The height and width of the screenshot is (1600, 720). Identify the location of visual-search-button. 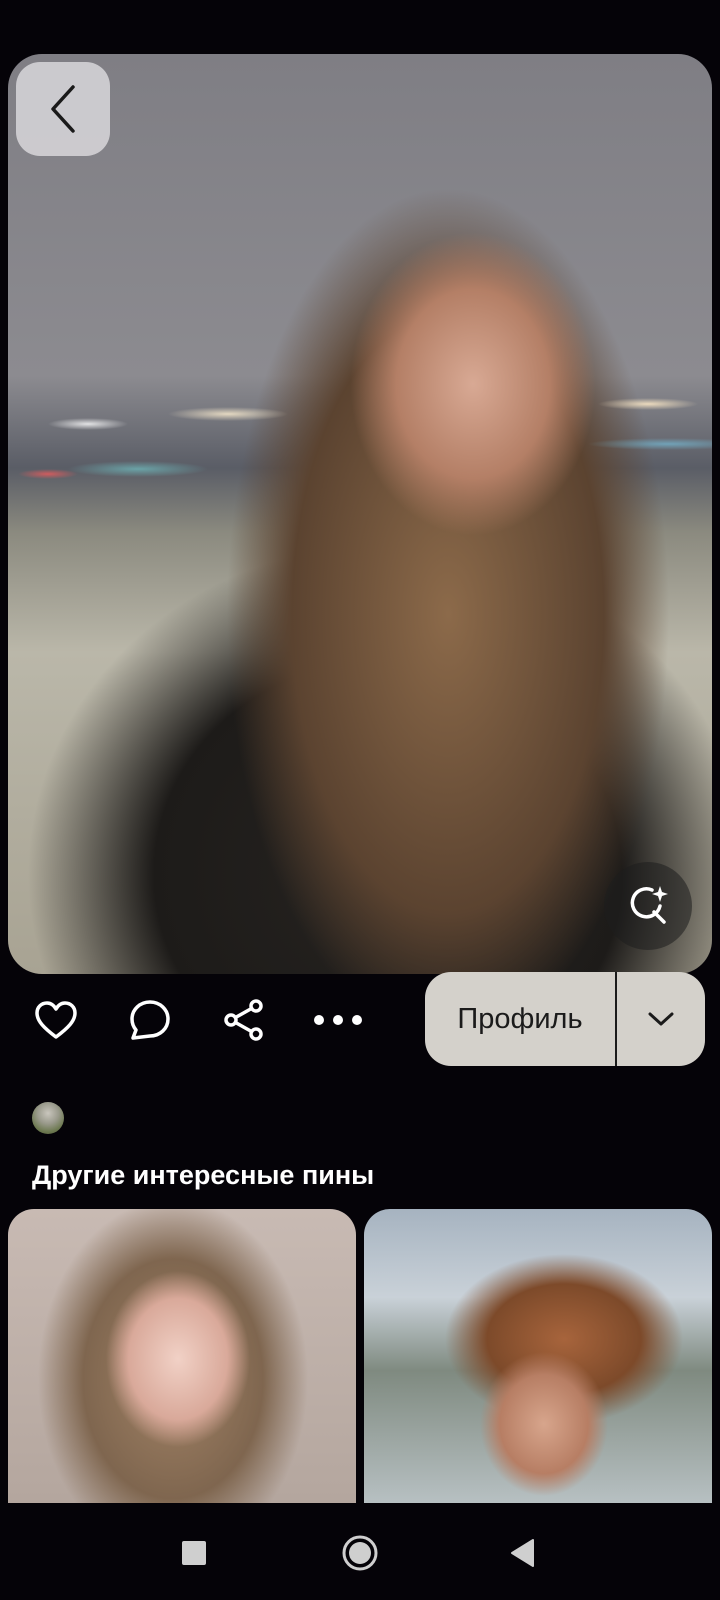
(648, 906).